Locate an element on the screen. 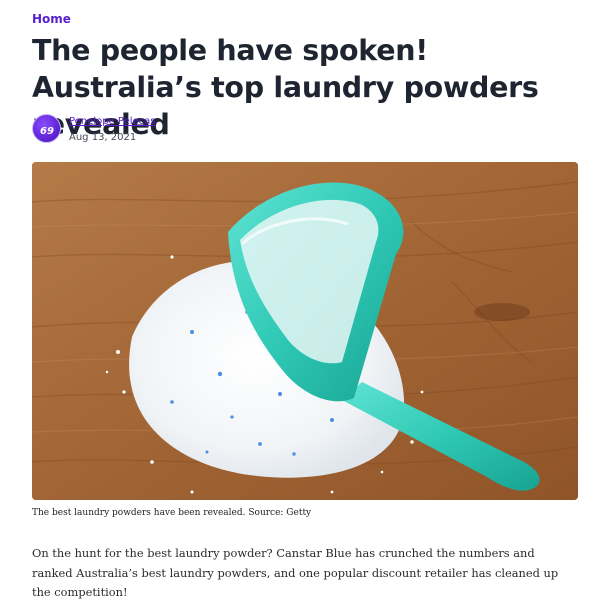 Image resolution: width=600 pixels, height=603 pixels. author-avatar: 69 is located at coordinates (46, 128).